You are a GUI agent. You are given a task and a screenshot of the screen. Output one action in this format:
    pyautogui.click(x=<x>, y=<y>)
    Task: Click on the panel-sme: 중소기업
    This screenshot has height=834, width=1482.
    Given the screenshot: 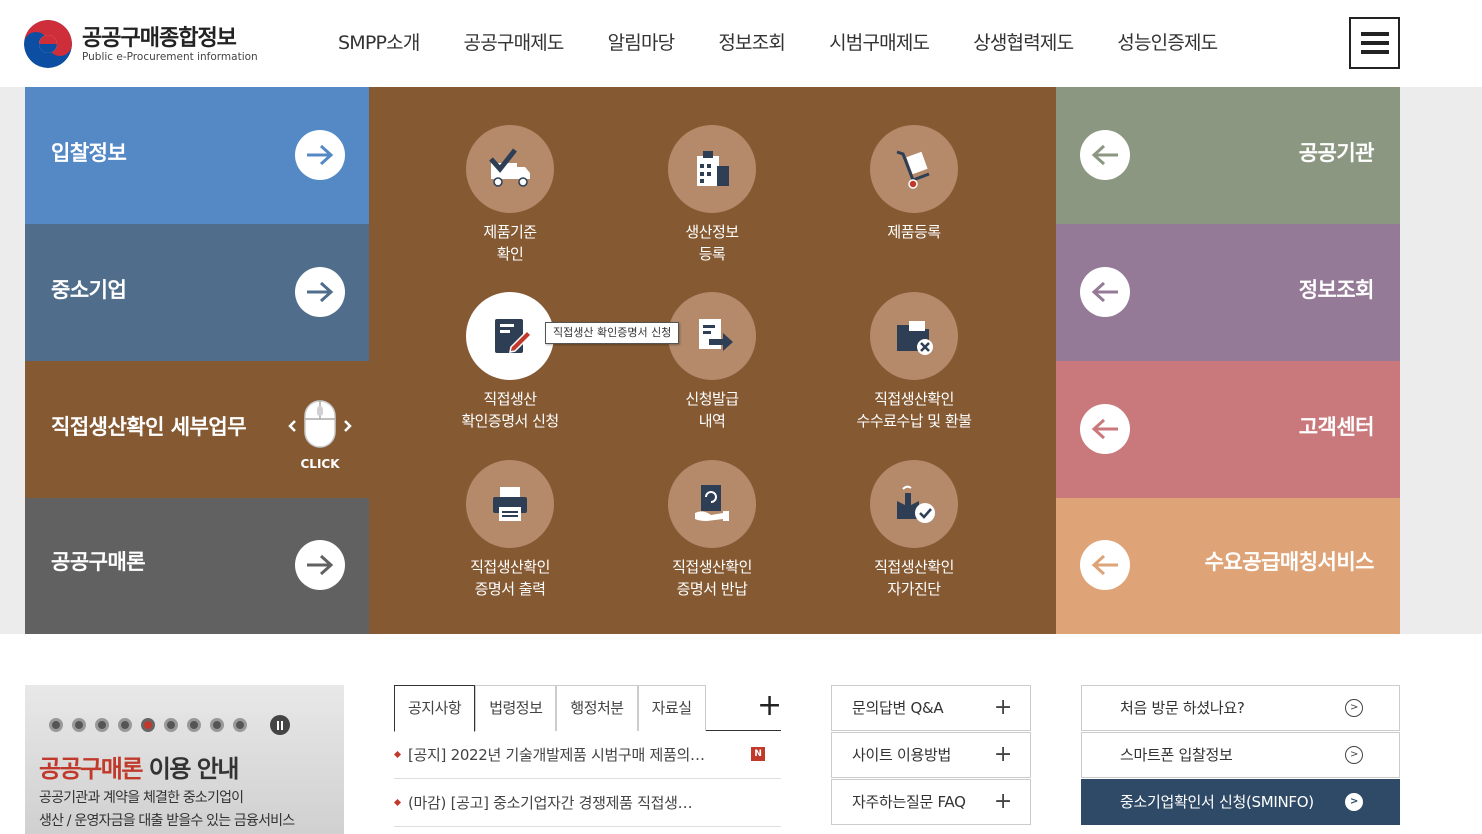 What is the action you would take?
    pyautogui.click(x=197, y=292)
    